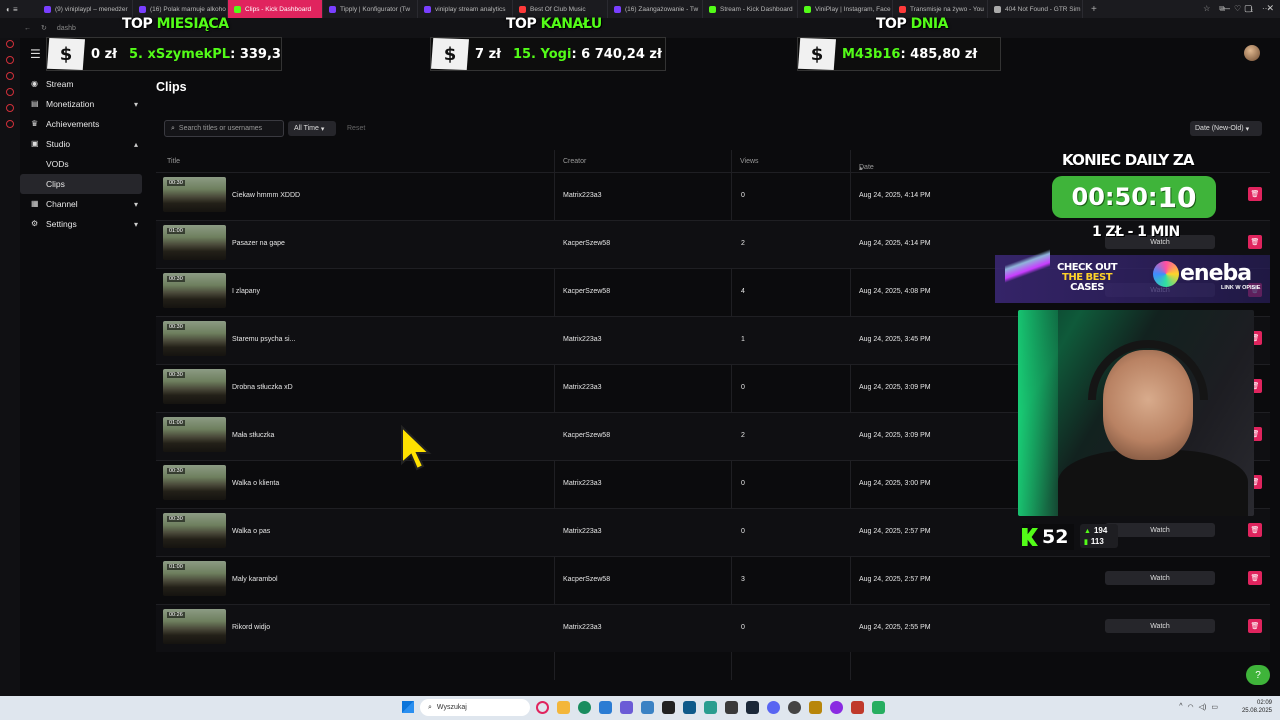 Image resolution: width=1280 pixels, height=720 pixels. Describe the element at coordinates (356, 128) in the screenshot. I see `reset-button: Reset` at that location.